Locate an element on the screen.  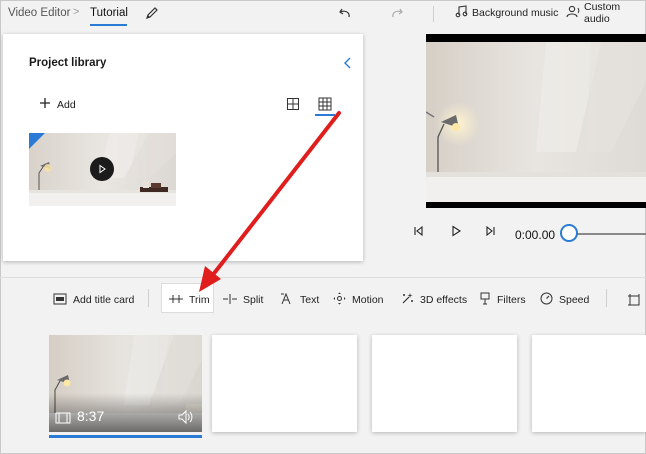
split-label: Split is located at coordinates (253, 300).